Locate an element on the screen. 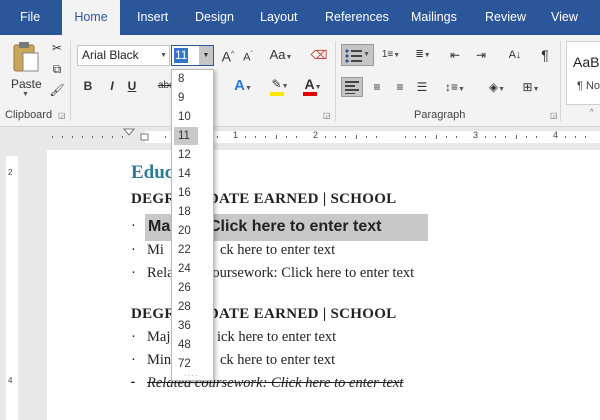 This screenshot has height=420, width=600. font-size-field: 11 ▼ is located at coordinates (192, 55).